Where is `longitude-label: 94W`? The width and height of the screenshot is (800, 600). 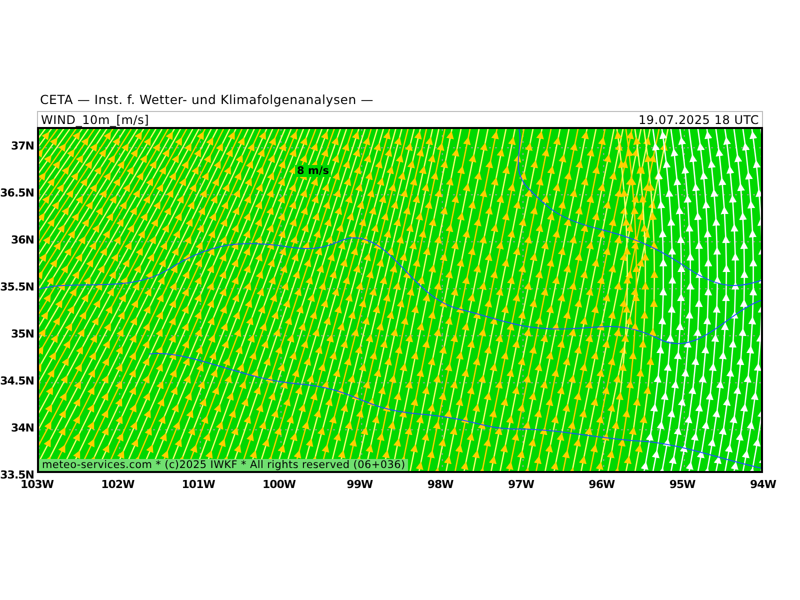 longitude-label: 94W is located at coordinates (763, 484).